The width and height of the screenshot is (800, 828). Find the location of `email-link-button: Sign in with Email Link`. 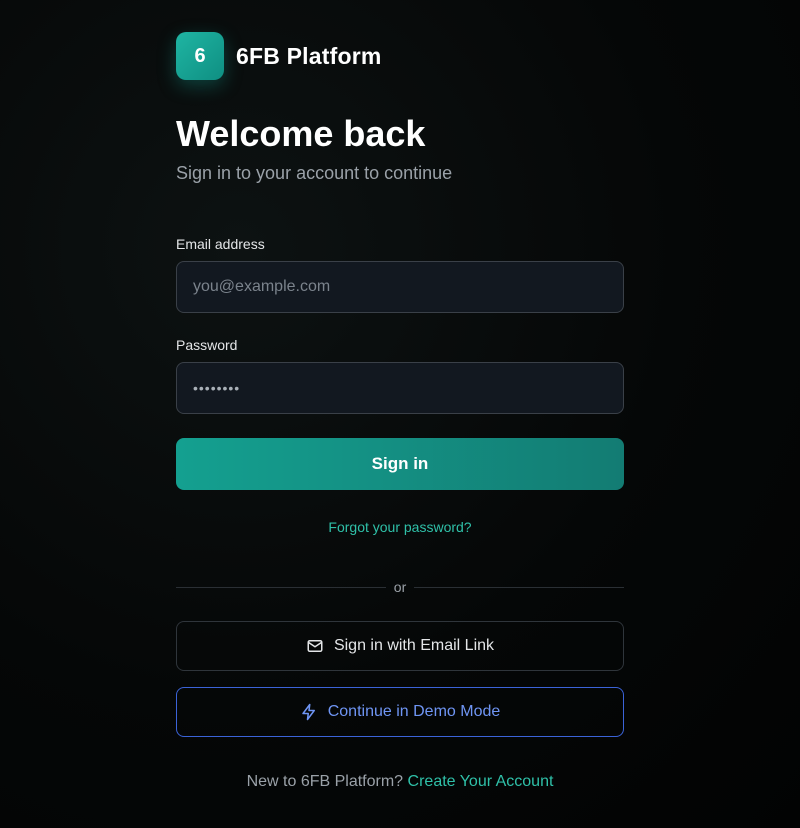

email-link-button: Sign in with Email Link is located at coordinates (400, 646).